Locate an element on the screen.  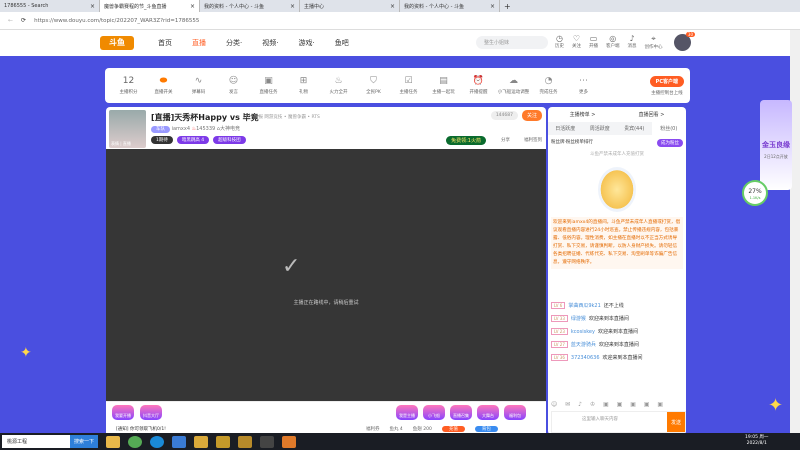
message-button: ♪ 消息 is located at coordinates (632, 42).